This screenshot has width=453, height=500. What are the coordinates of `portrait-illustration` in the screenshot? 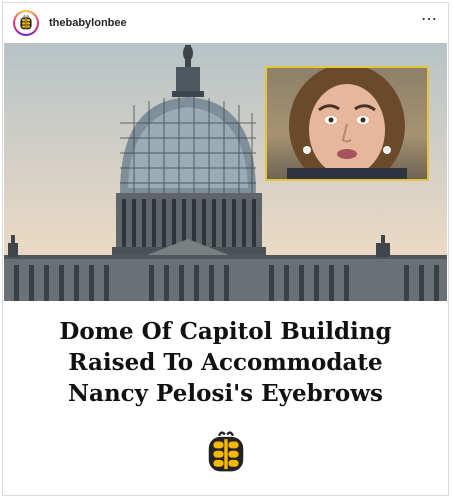 It's located at (347, 123).